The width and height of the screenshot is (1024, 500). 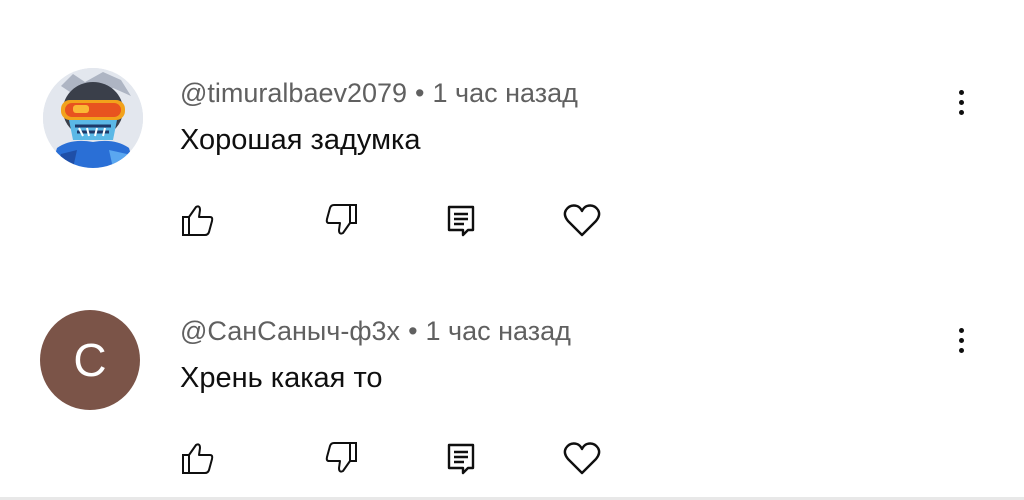 I want to click on comment-text: Хорошая задумка, so click(x=300, y=140).